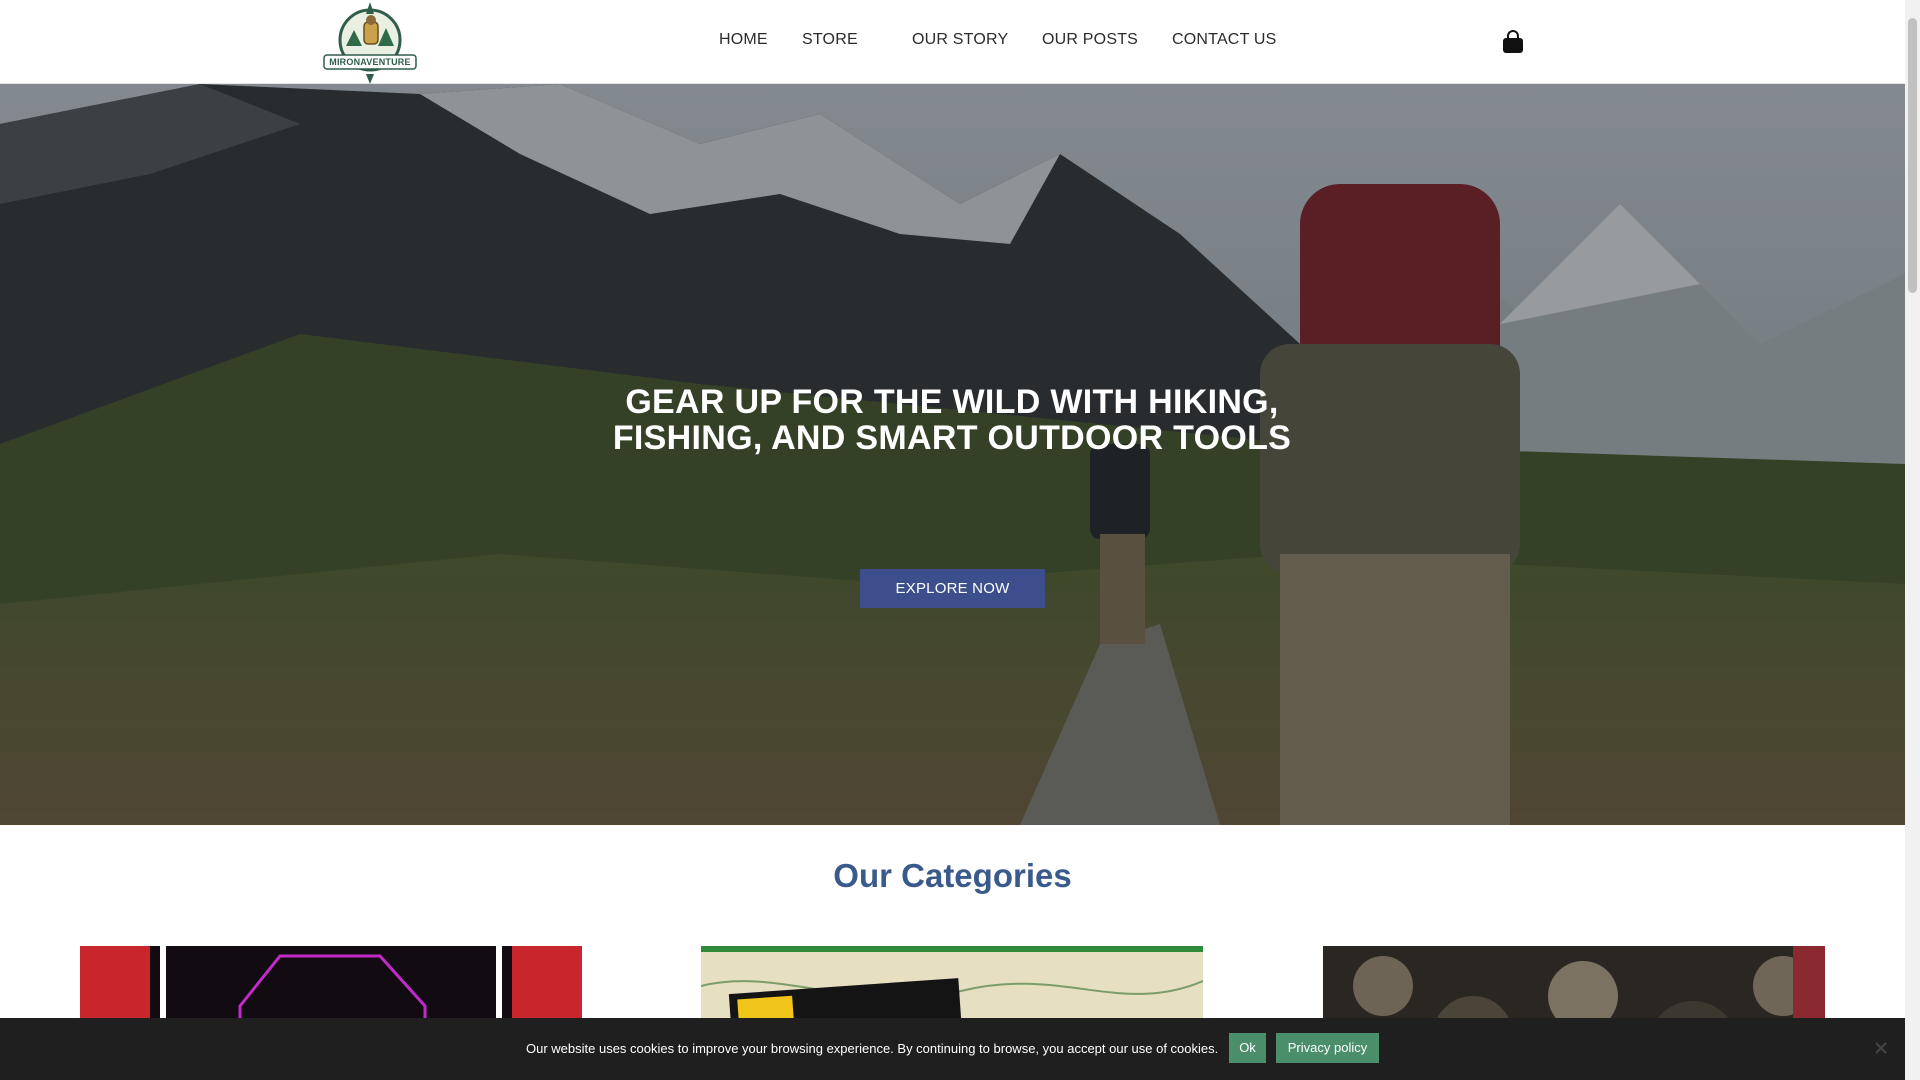 This screenshot has height=1080, width=1920. What do you see at coordinates (1513, 42) in the screenshot?
I see `shopping-bag-icon` at bounding box center [1513, 42].